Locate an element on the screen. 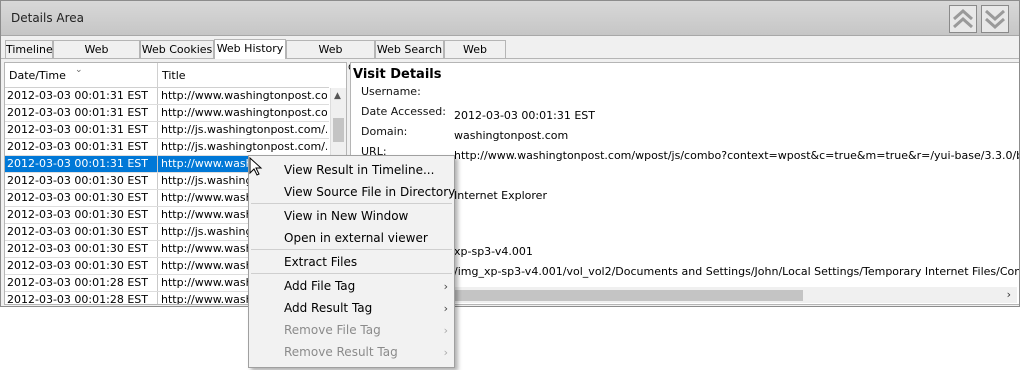 The image size is (1020, 370). tab-strip-border is located at coordinates (510, 58).